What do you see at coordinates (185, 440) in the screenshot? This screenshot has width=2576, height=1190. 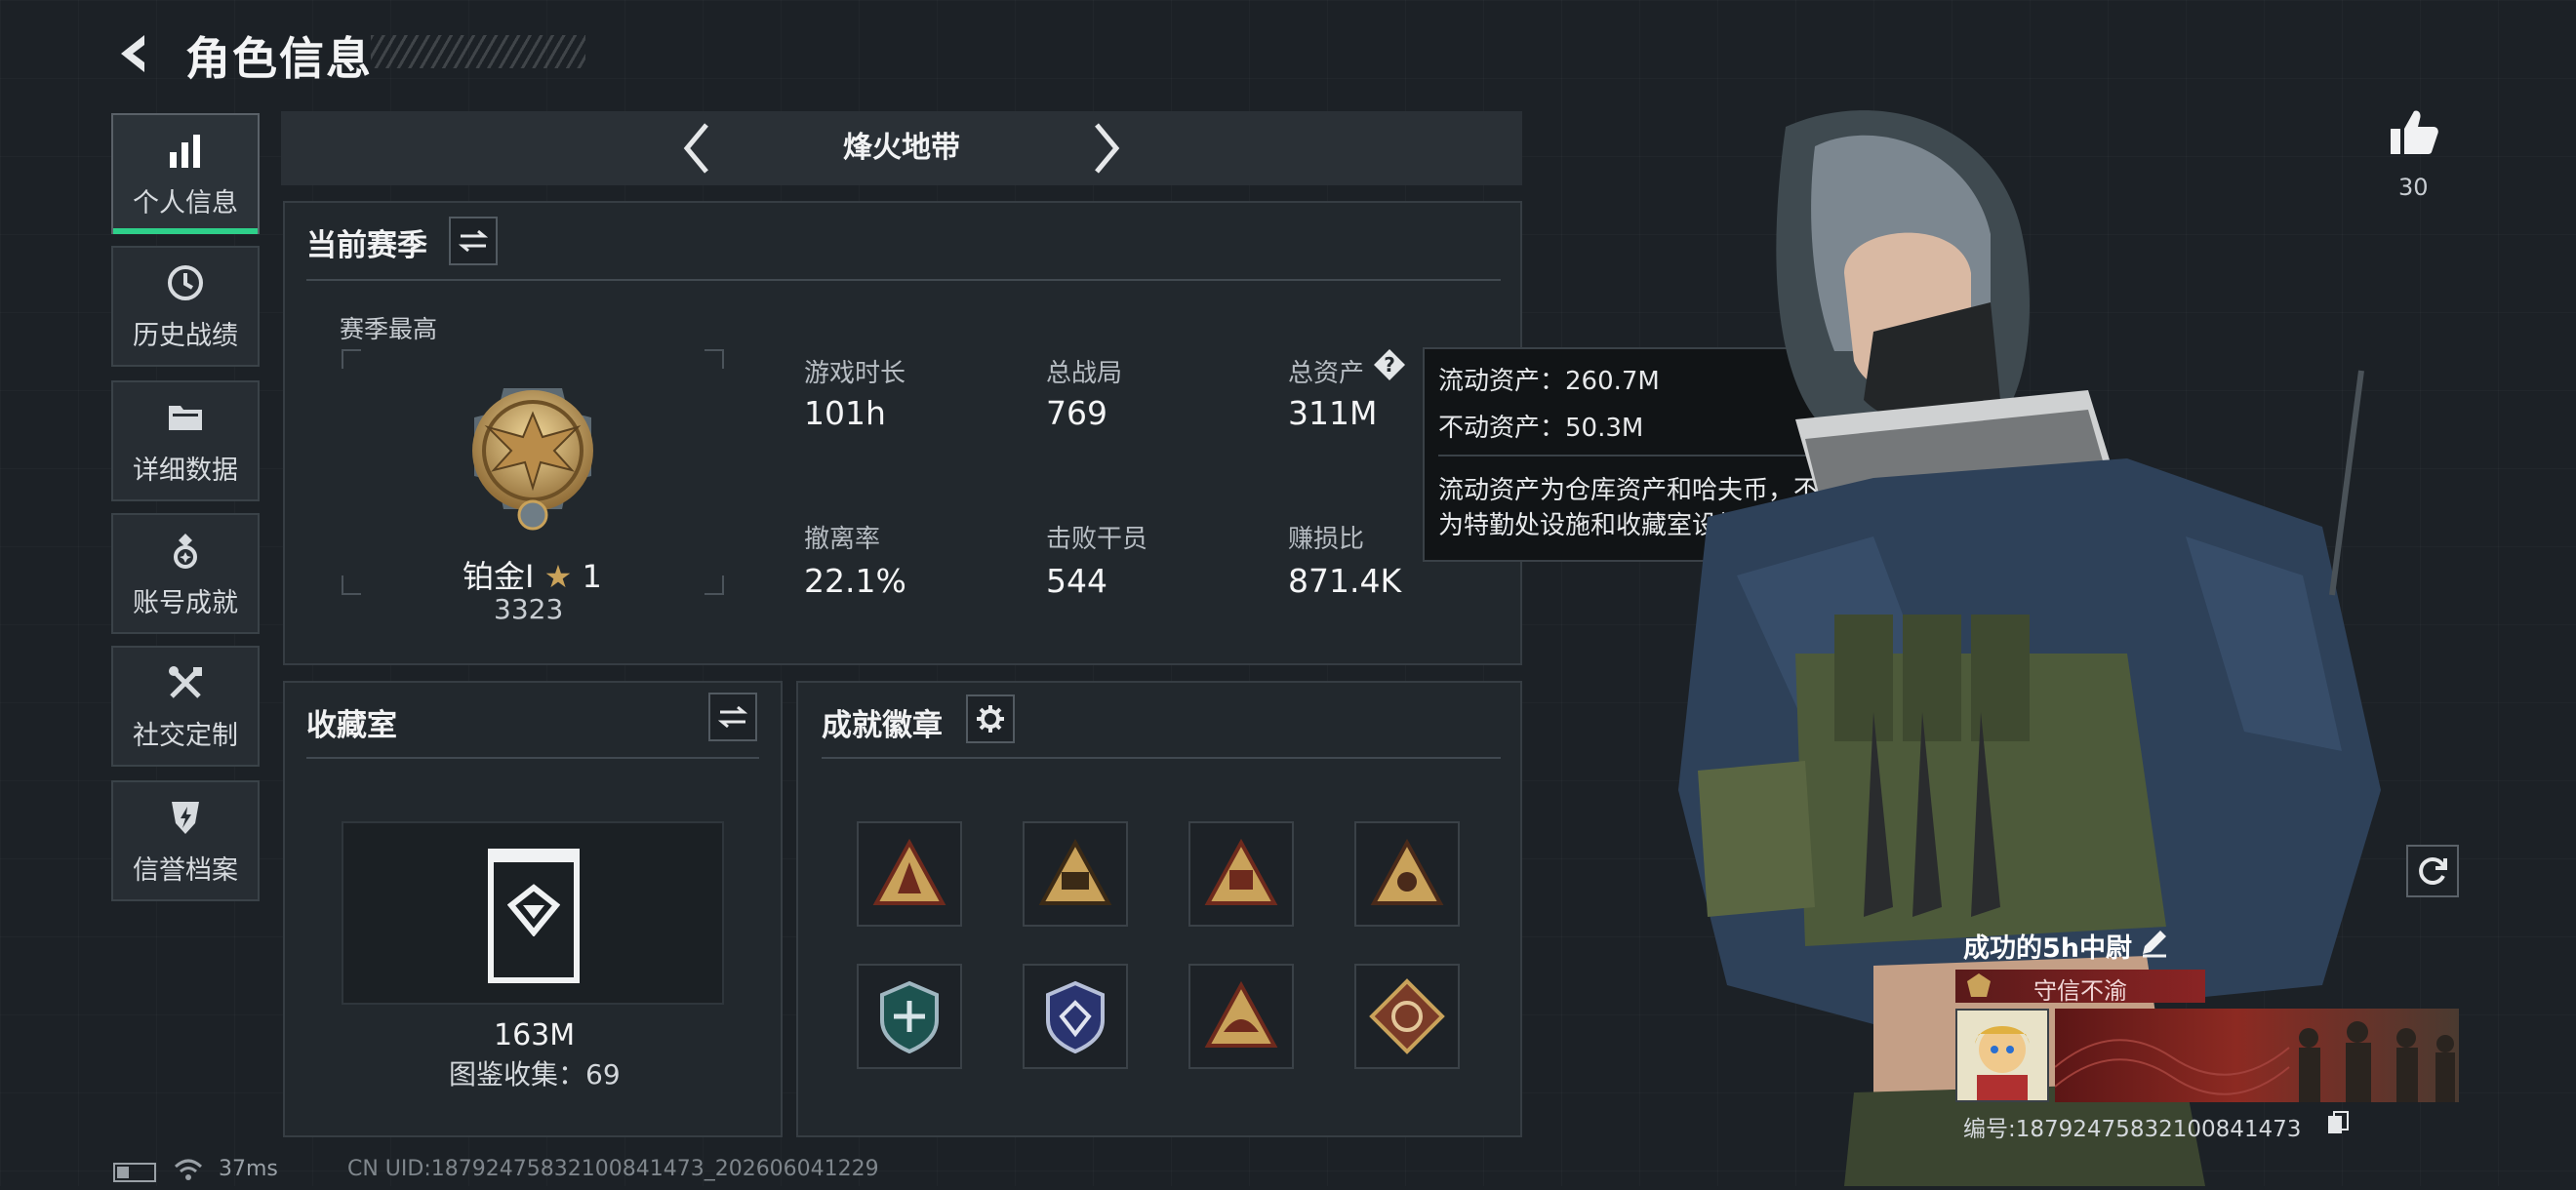 I see `nav-item-detailed-data: 详细数据` at bounding box center [185, 440].